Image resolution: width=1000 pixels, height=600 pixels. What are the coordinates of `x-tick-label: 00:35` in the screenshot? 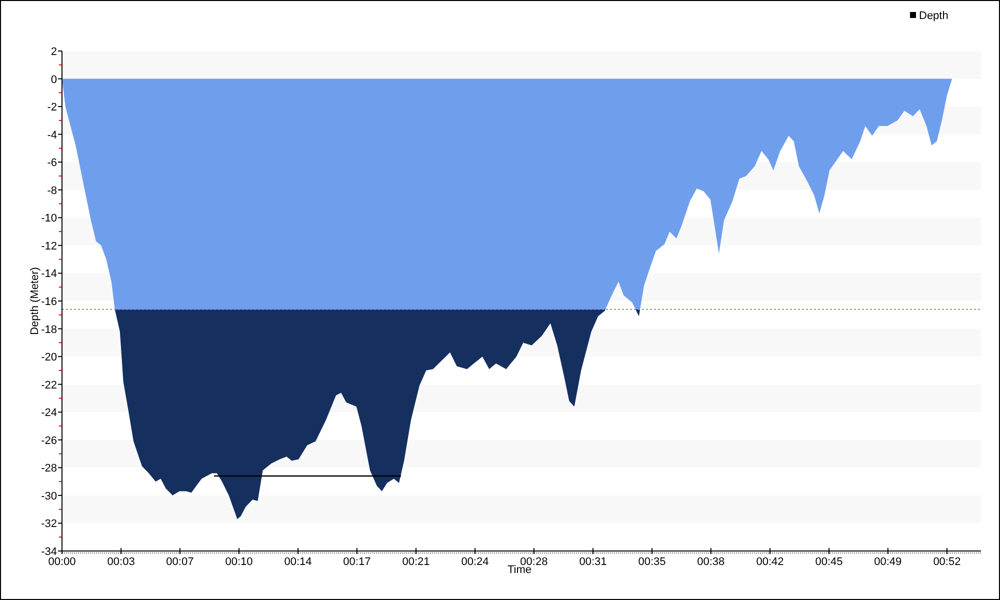 It's located at (652, 562).